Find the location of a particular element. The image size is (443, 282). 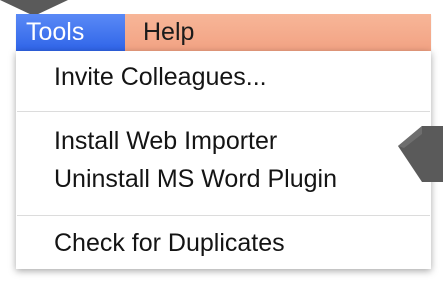

menu-item-uninstall-ms-word-plugin: Uninstall MS Word Plugin is located at coordinates (195, 179).